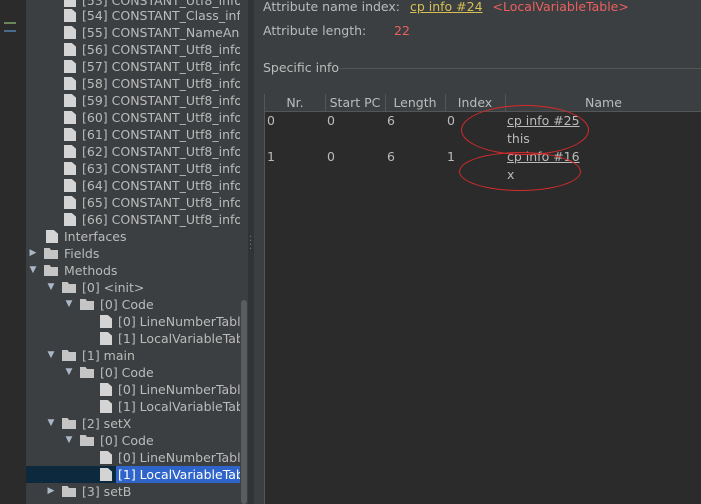  What do you see at coordinates (451, 156) in the screenshot?
I see `cell-index: 1` at bounding box center [451, 156].